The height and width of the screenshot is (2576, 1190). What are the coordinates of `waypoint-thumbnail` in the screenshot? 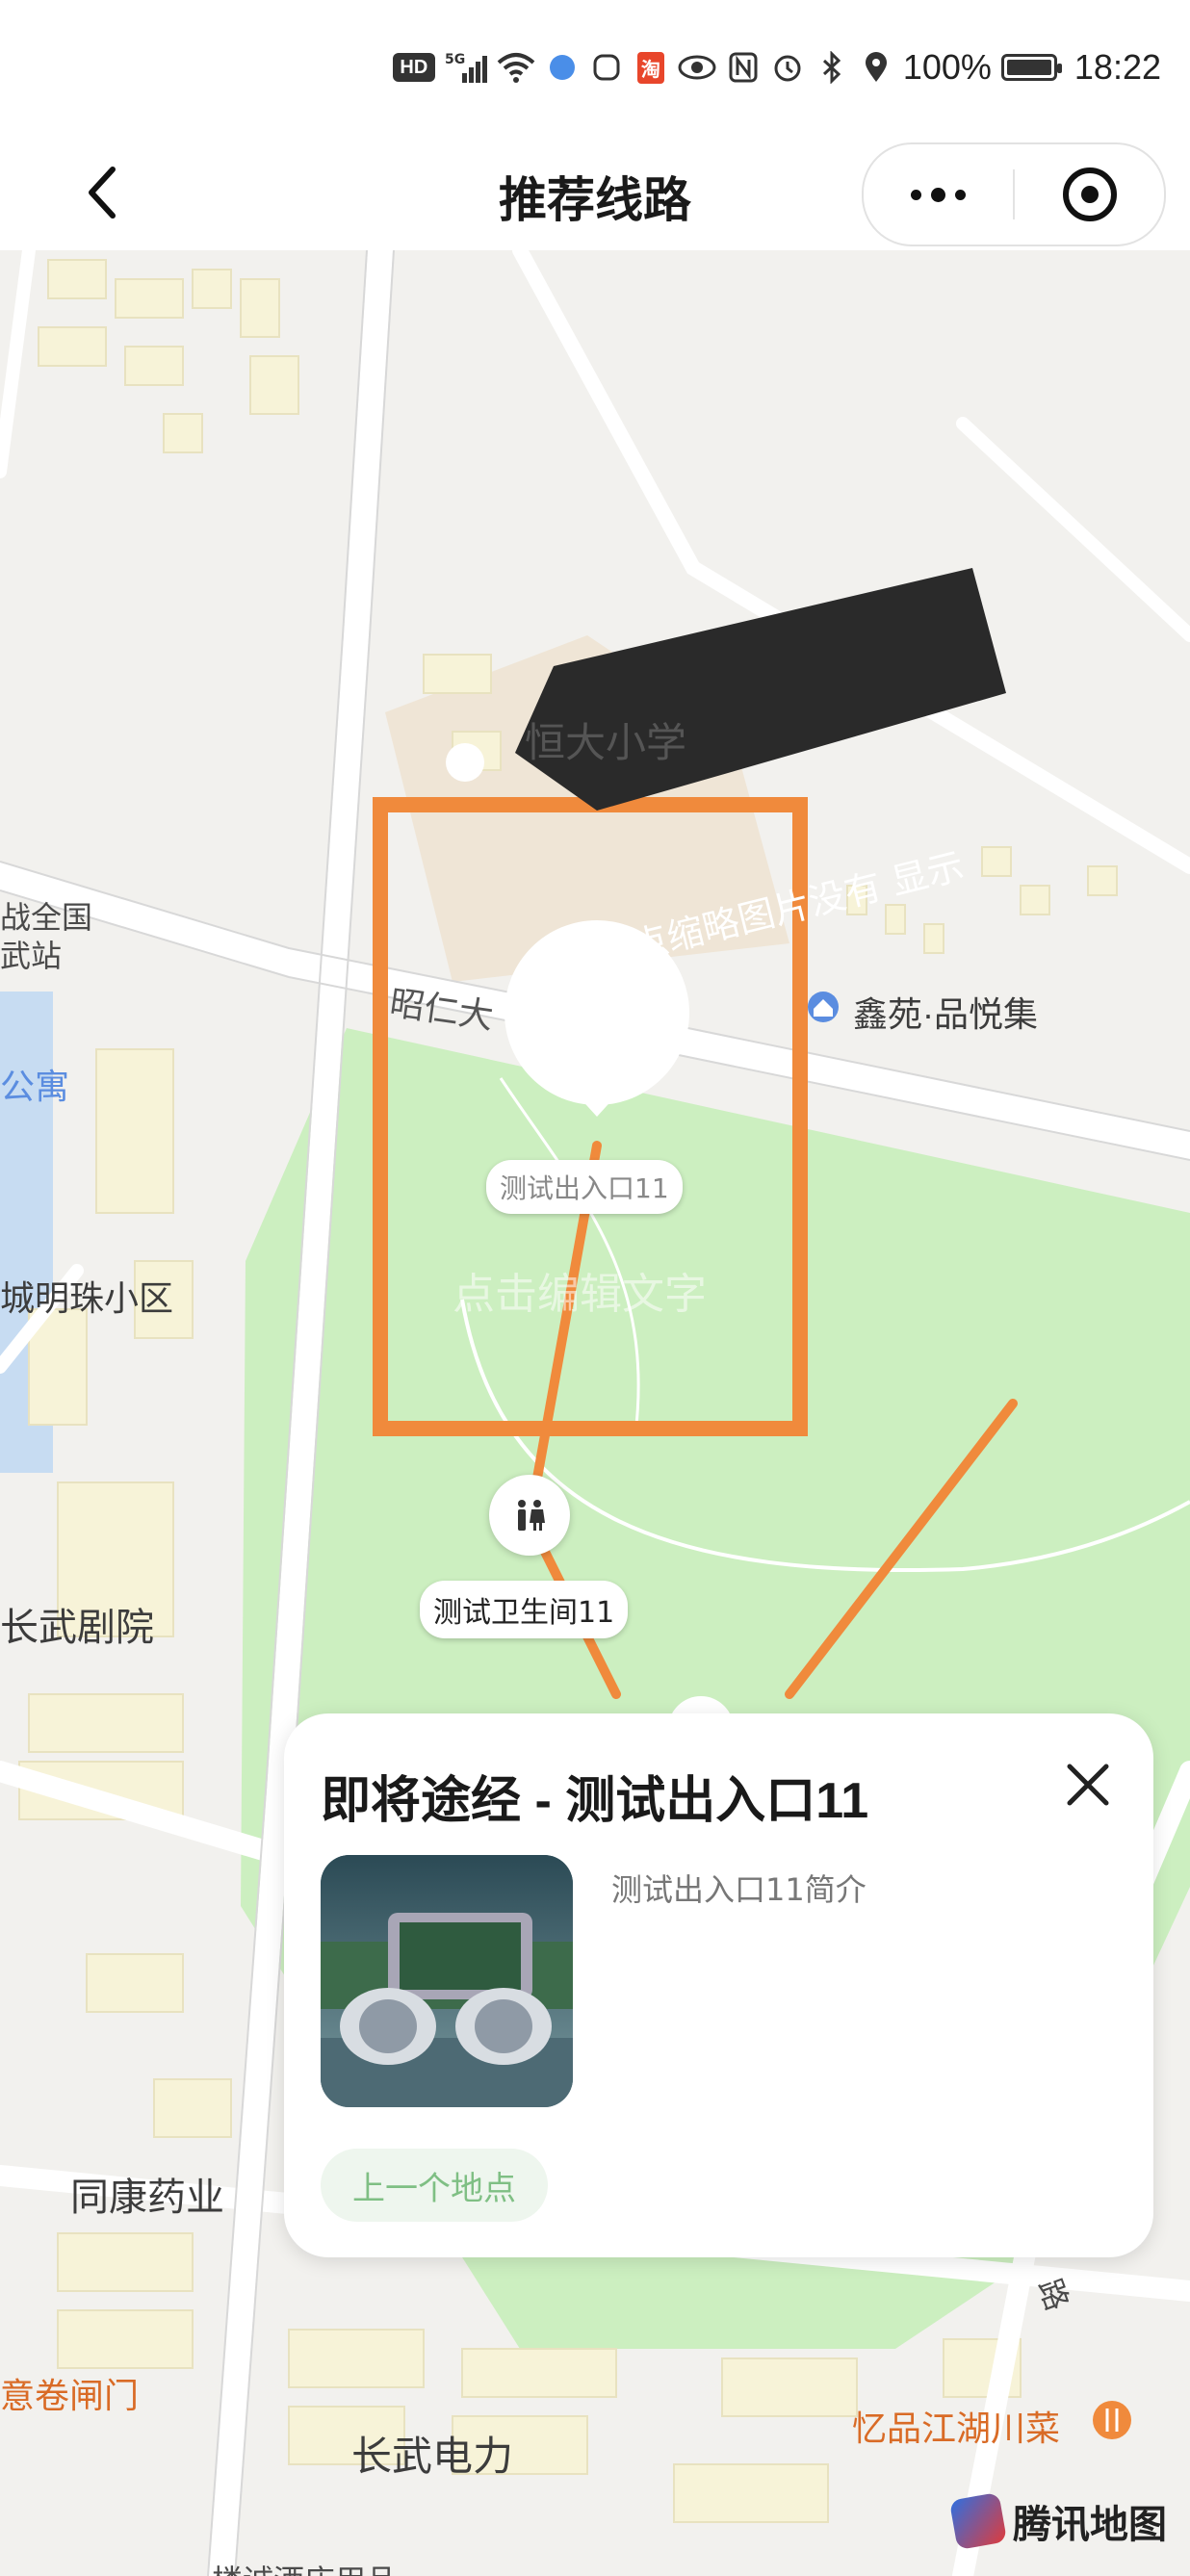 It's located at (447, 1981).